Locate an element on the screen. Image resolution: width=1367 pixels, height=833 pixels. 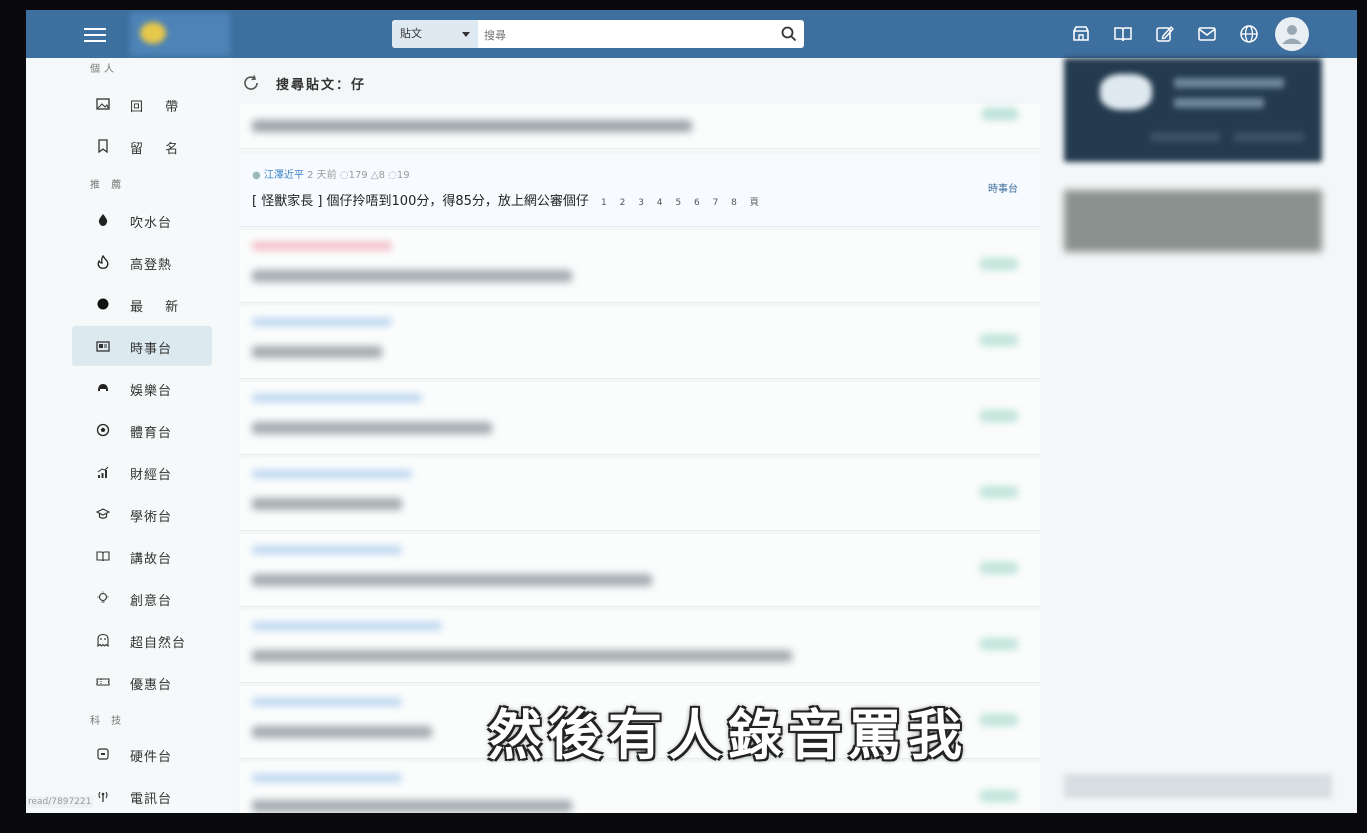
book-open-icon is located at coordinates (1123, 34).